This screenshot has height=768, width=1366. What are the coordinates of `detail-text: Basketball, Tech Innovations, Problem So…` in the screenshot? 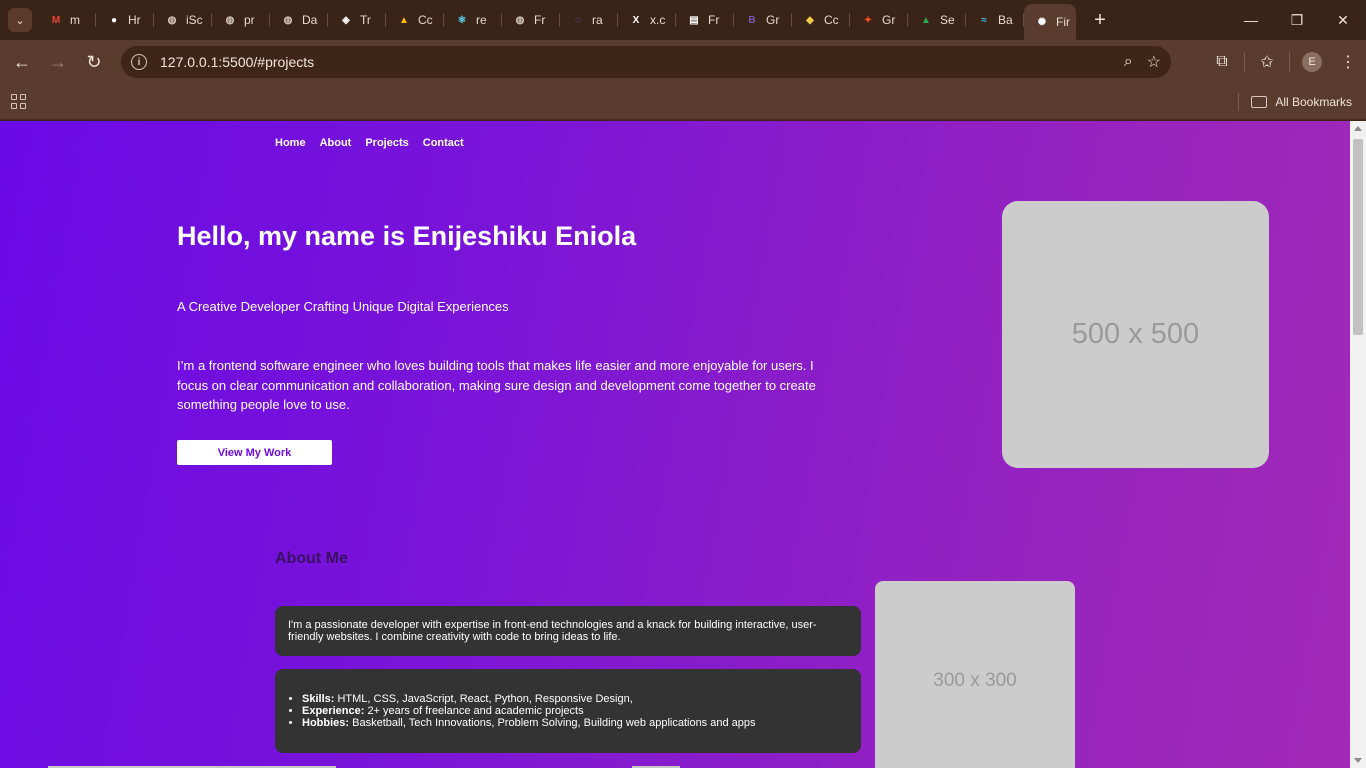 It's located at (554, 723).